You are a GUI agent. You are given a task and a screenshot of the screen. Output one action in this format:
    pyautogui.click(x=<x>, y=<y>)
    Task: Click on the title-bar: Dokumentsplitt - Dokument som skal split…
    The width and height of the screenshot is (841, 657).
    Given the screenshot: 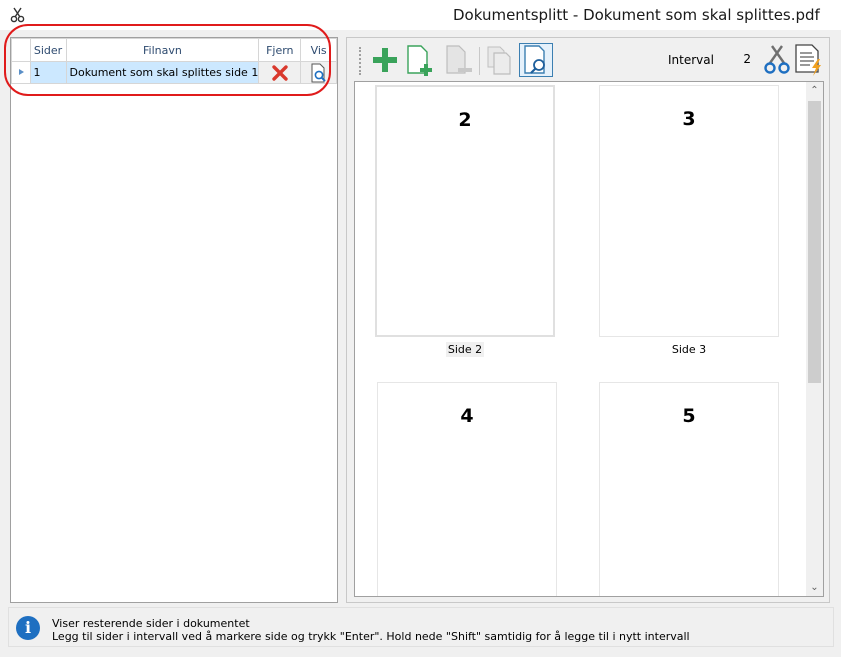 What is the action you would take?
    pyautogui.click(x=420, y=15)
    